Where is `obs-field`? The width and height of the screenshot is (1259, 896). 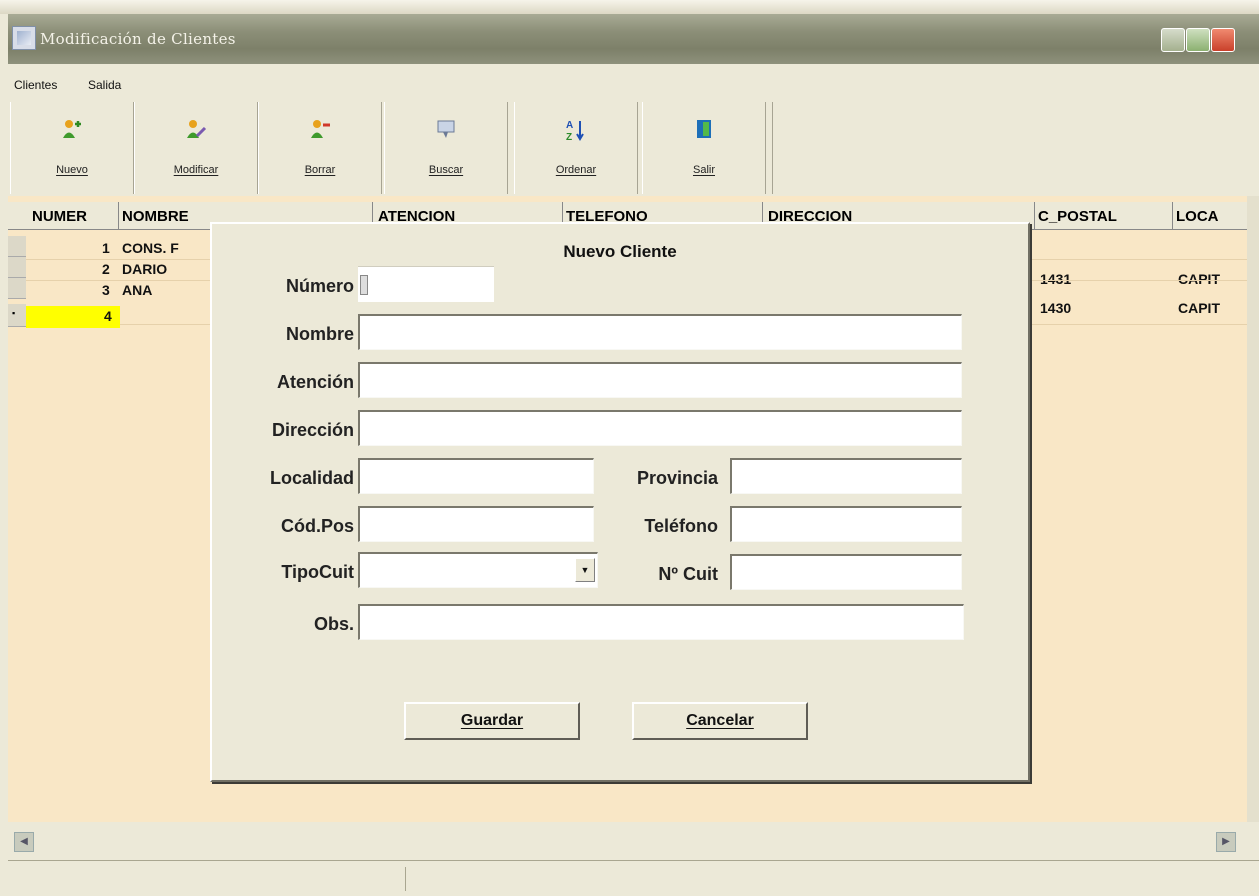 obs-field is located at coordinates (661, 622).